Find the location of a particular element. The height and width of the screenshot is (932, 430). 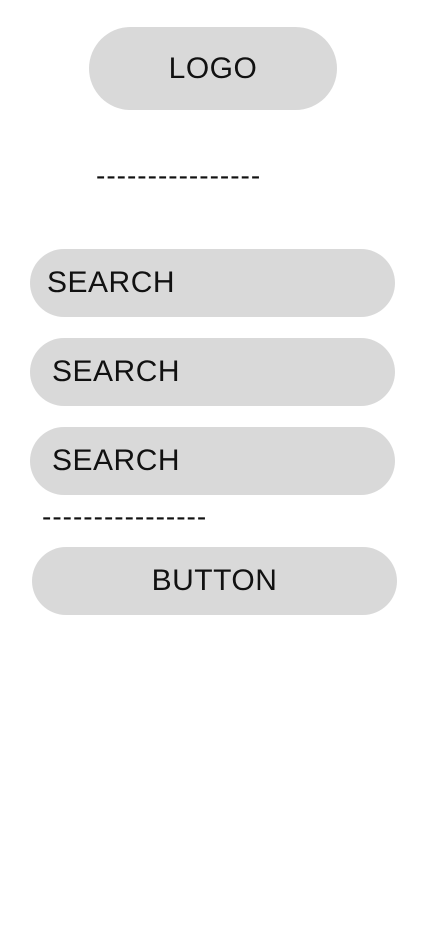

submit-button: BUTTON is located at coordinates (214, 581).